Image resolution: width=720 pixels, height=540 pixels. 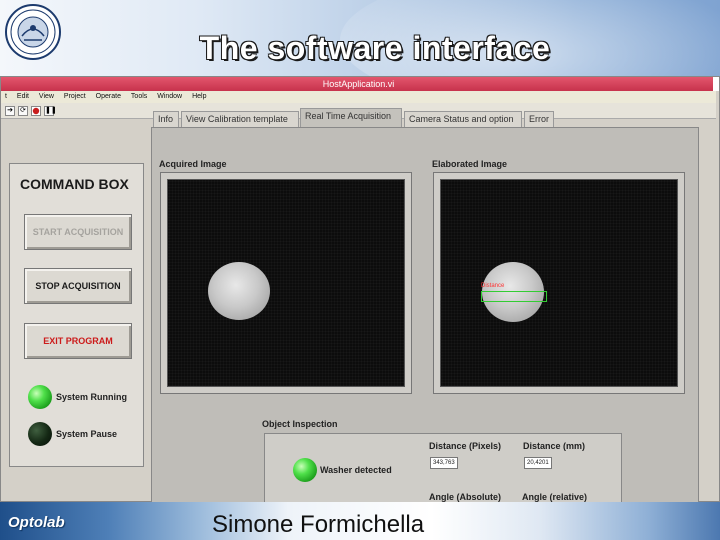 I want to click on abort-icon, so click(x=36, y=111).